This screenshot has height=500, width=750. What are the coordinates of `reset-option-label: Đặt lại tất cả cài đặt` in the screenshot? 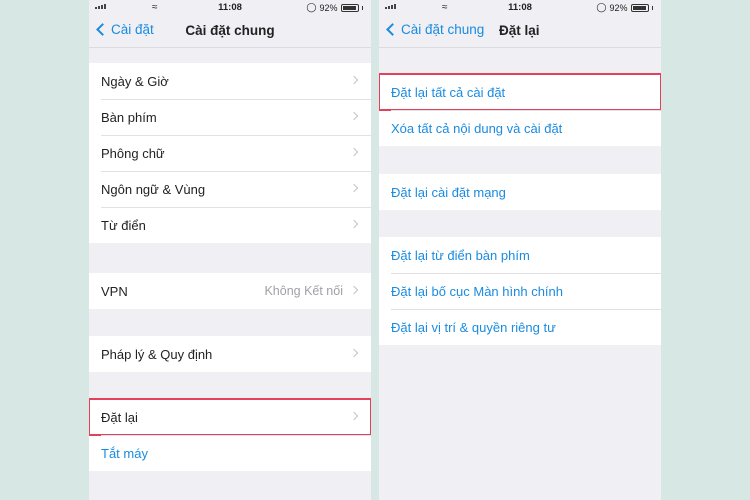 It's located at (448, 92).